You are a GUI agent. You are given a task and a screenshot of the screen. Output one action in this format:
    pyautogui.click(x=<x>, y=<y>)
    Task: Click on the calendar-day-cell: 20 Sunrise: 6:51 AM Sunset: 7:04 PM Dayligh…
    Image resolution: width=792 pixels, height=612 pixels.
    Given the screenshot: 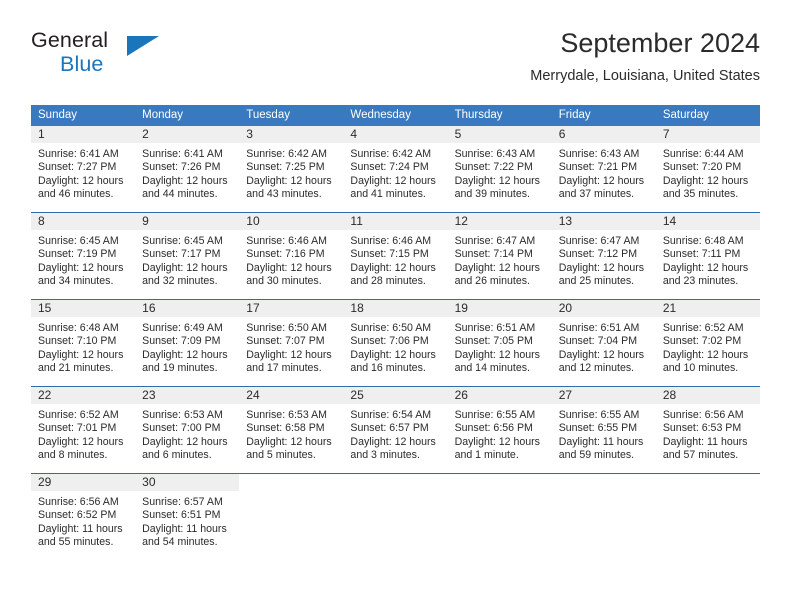 What is the action you would take?
    pyautogui.click(x=603, y=343)
    